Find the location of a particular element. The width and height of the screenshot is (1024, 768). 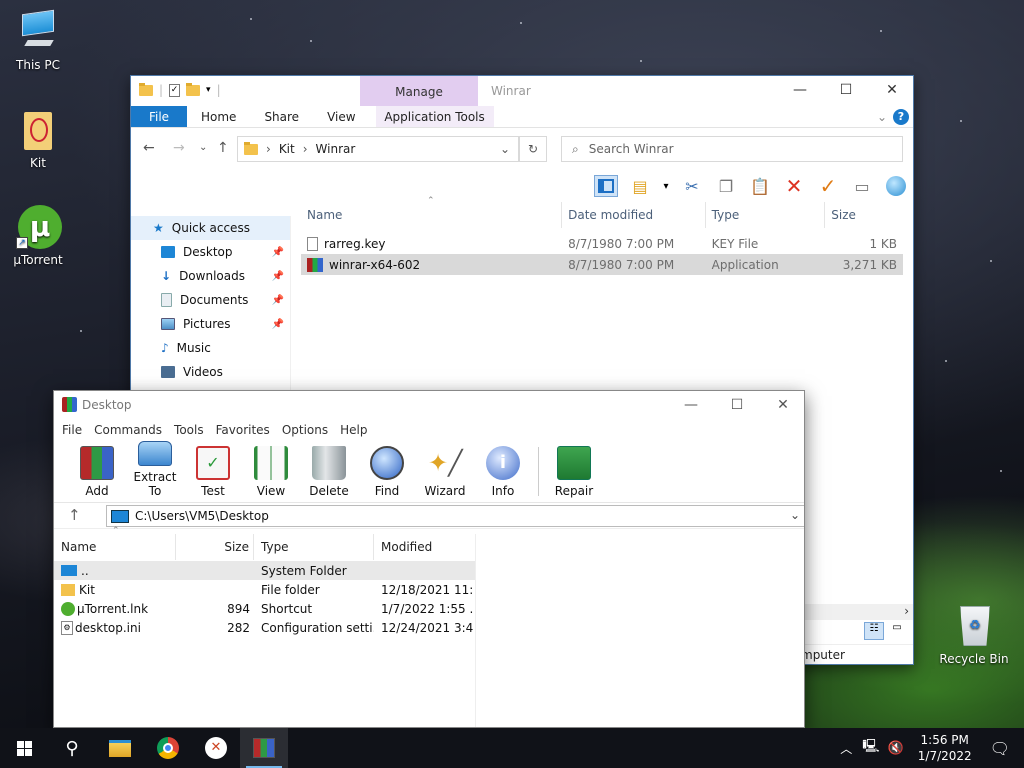

nav-item-downloads: ↓ Downloads 📌 is located at coordinates (210, 276).